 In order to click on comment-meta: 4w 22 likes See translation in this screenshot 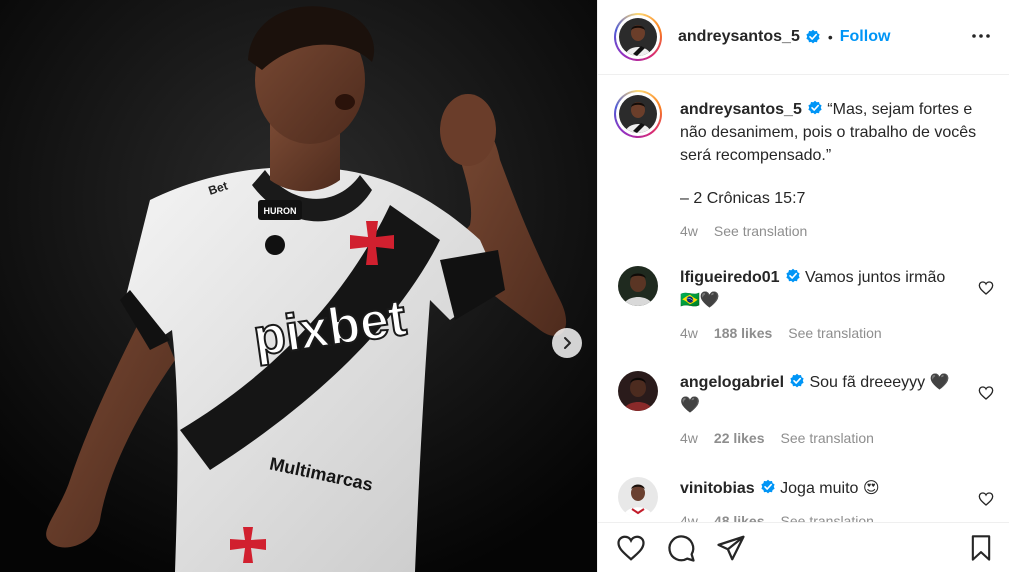, I will do `click(820, 438)`.